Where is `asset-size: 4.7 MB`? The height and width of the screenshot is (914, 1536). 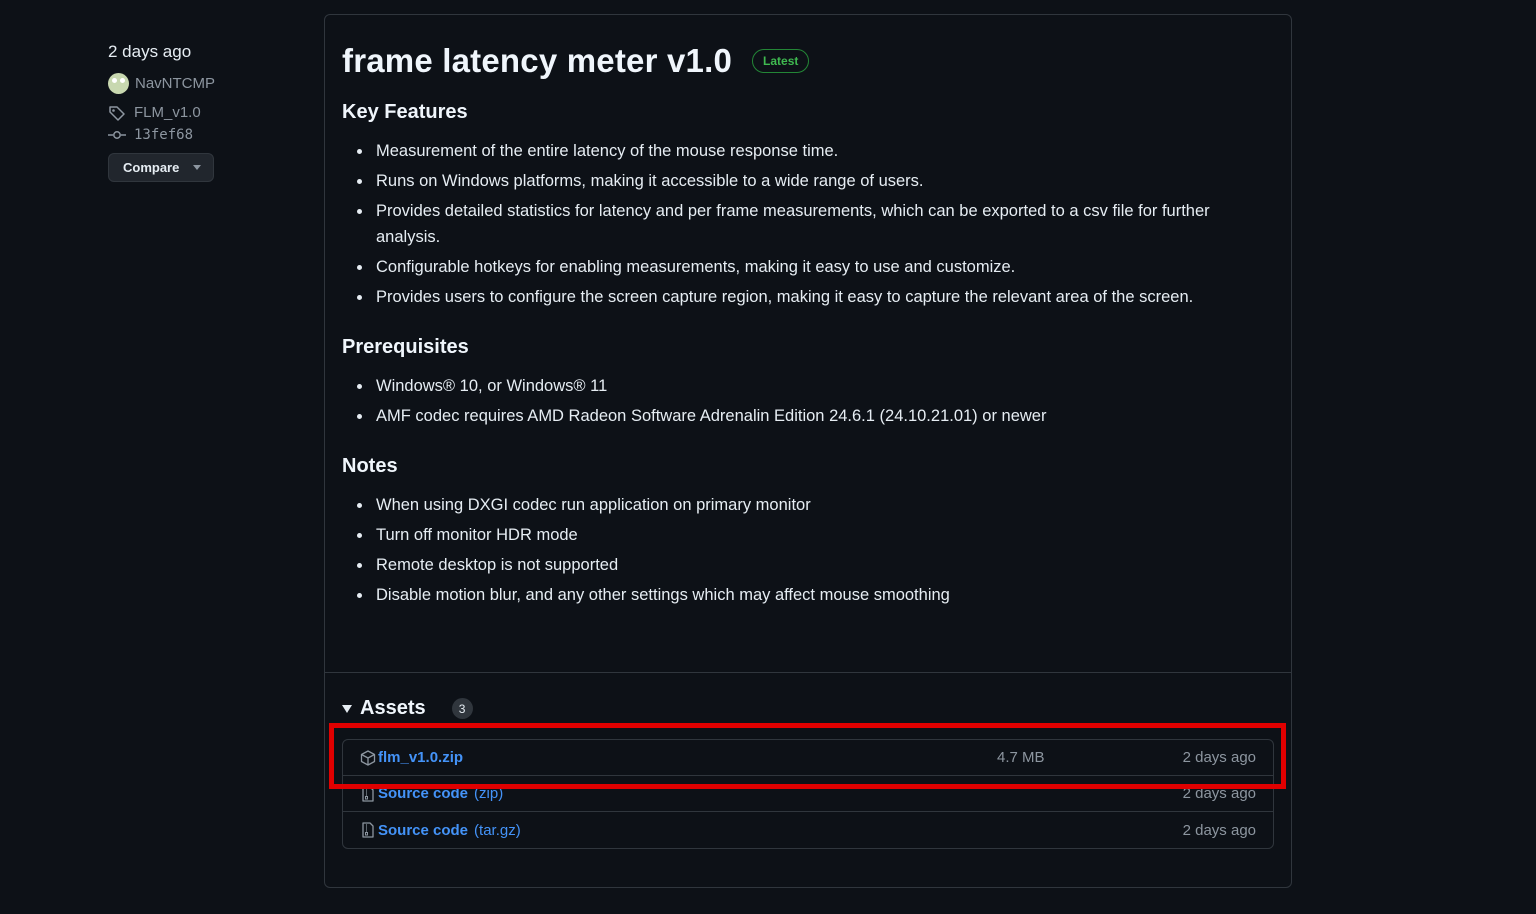 asset-size: 4.7 MB is located at coordinates (1021, 757).